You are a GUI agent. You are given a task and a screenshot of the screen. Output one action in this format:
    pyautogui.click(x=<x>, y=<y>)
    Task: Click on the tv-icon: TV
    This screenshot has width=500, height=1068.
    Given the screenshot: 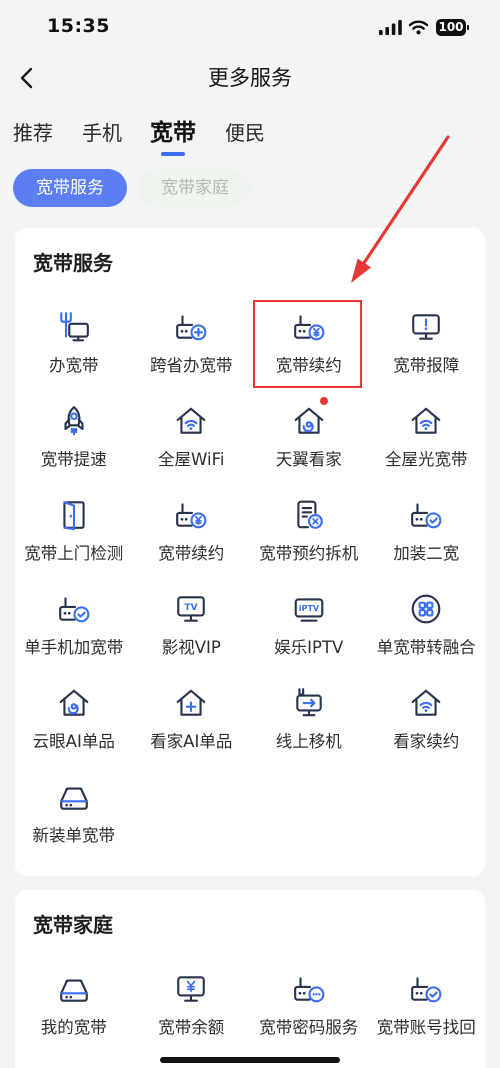 What is the action you would take?
    pyautogui.click(x=191, y=609)
    